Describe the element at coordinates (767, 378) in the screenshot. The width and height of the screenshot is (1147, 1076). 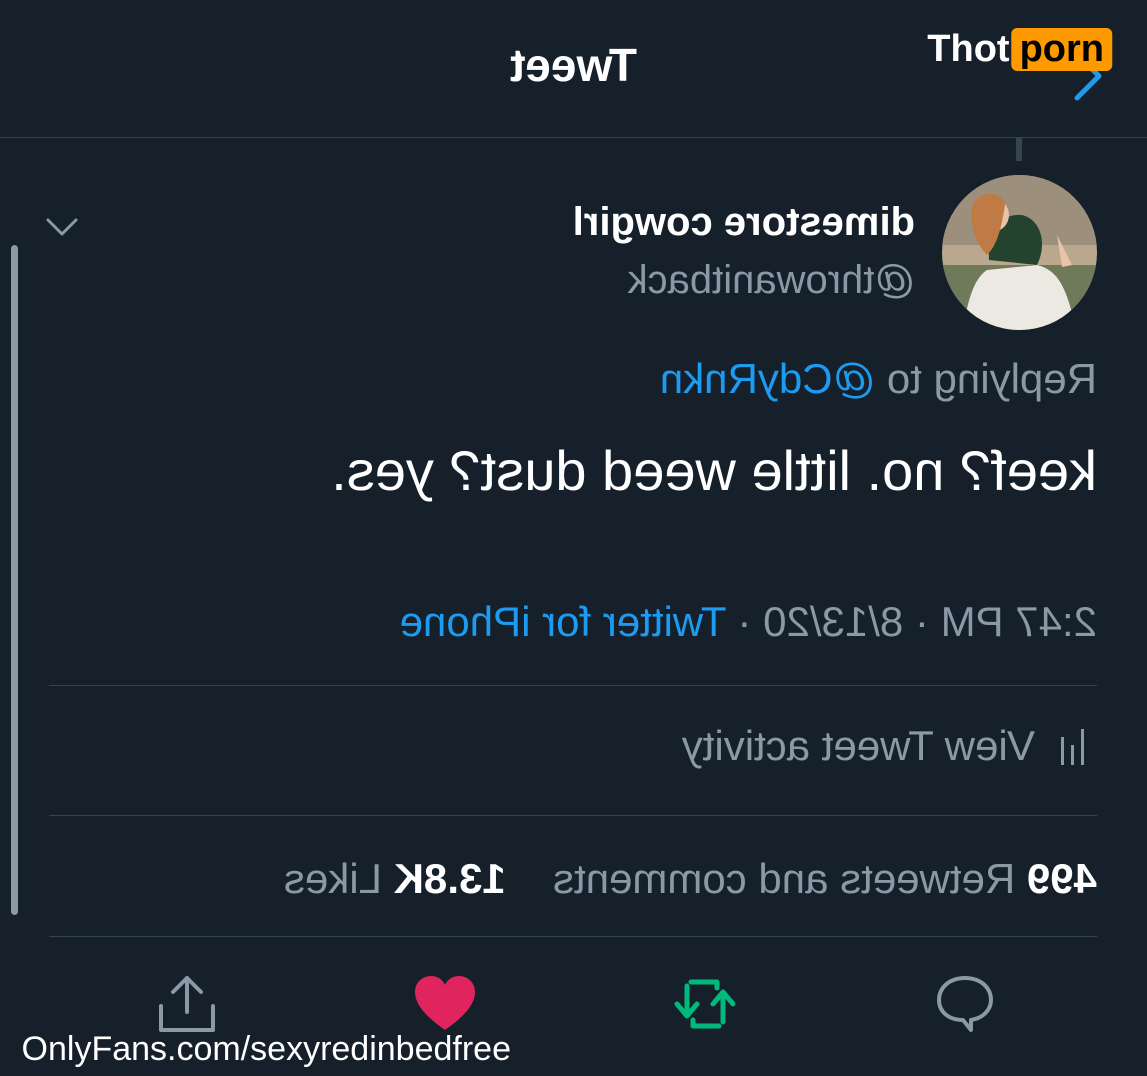
I see `reply-mention-link: @CdyRnkn` at that location.